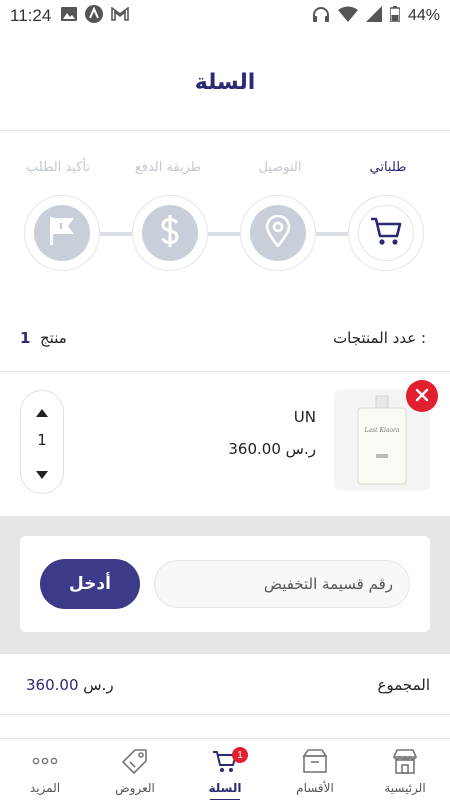 The width and height of the screenshot is (450, 800). What do you see at coordinates (135, 788) in the screenshot?
I see `nav-label-offers: العروض` at bounding box center [135, 788].